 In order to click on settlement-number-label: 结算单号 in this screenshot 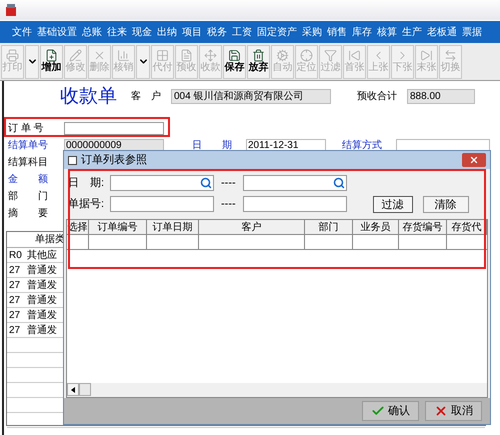, I will do `click(28, 145)`.